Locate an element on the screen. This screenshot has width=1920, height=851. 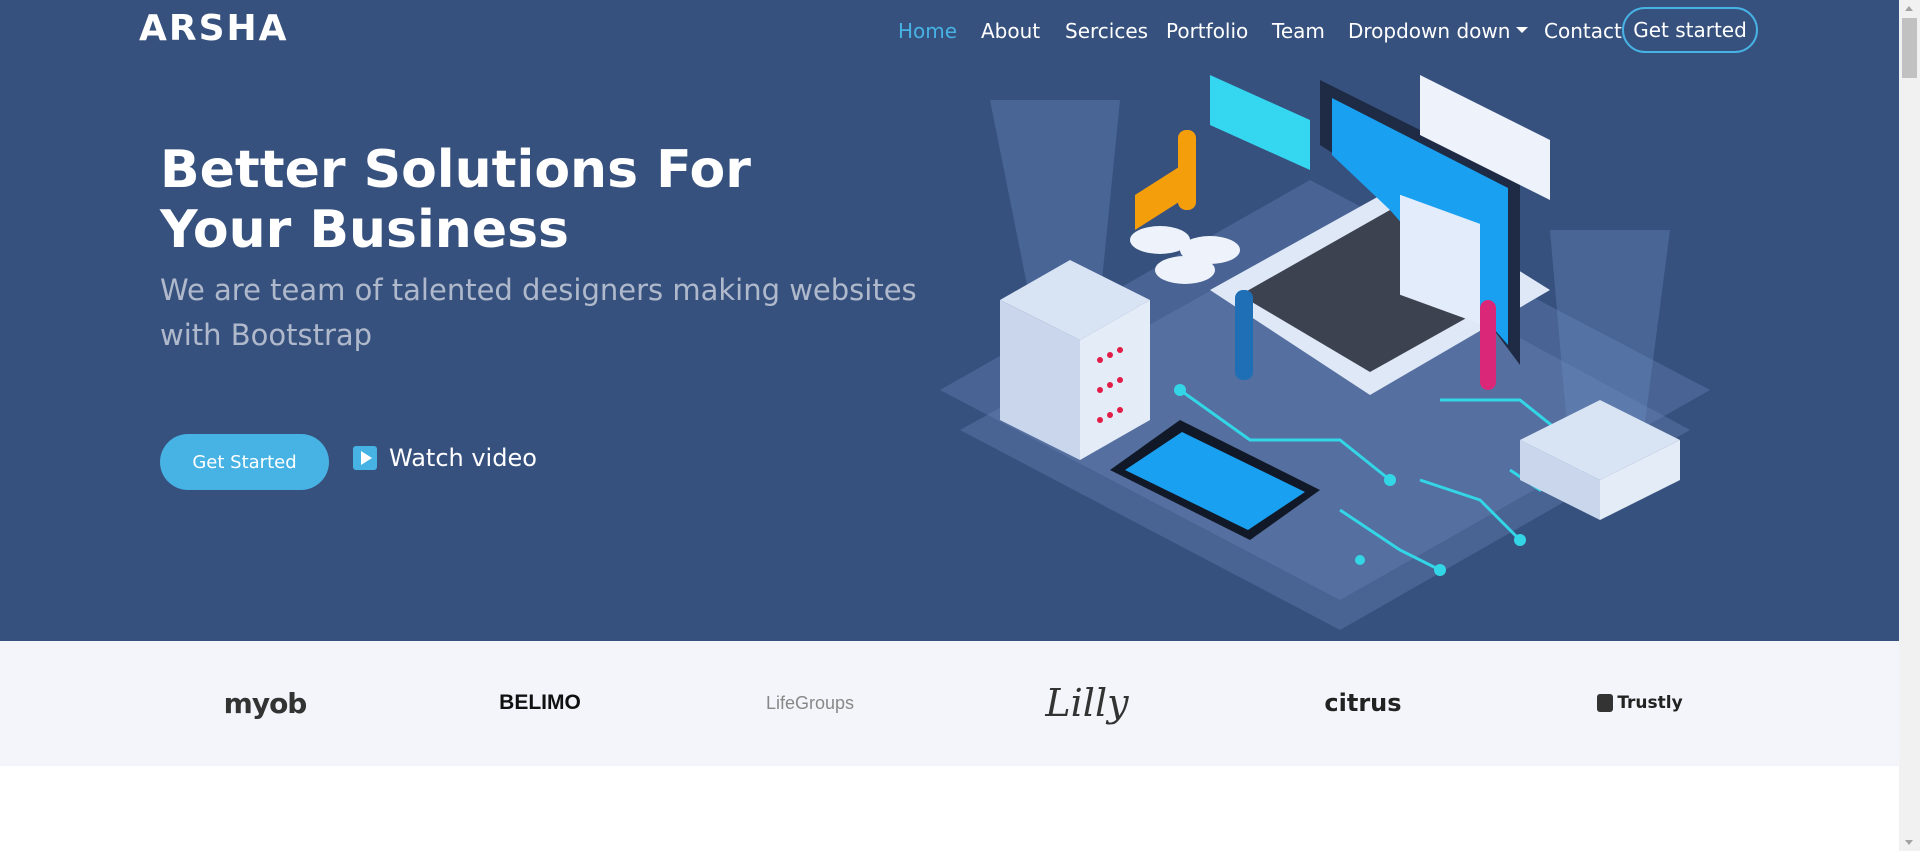
hero-title: Better Solutions For Your Business is located at coordinates (455, 200).